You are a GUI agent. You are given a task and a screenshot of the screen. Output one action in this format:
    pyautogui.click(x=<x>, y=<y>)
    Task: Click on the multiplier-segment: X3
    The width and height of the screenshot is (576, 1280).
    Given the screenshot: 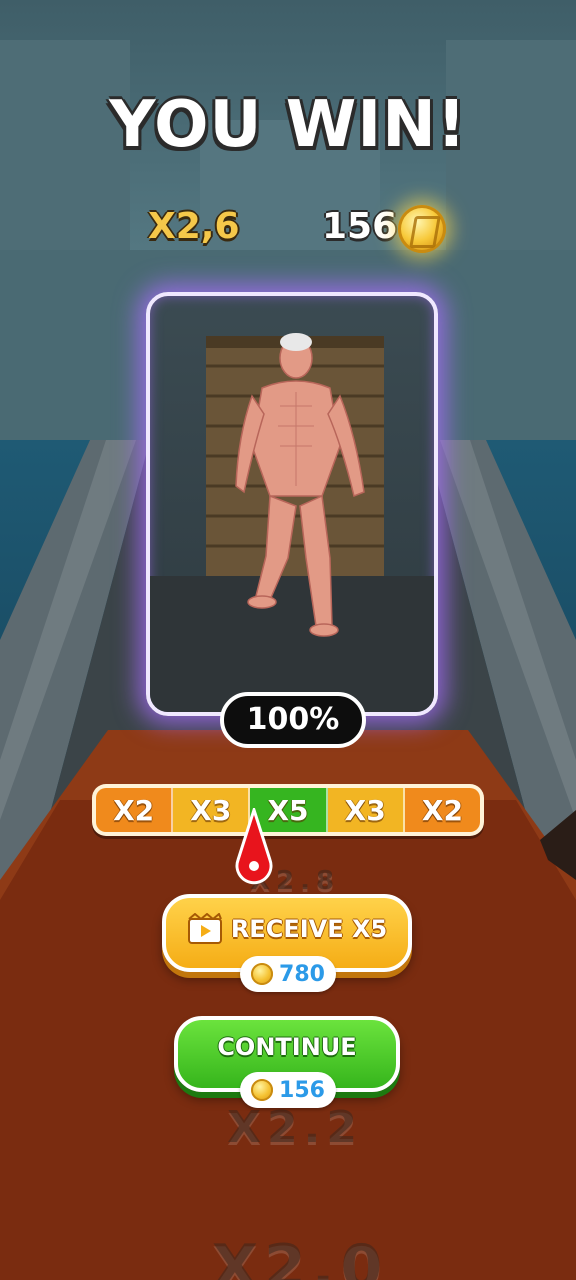 What is the action you would take?
    pyautogui.click(x=366, y=810)
    